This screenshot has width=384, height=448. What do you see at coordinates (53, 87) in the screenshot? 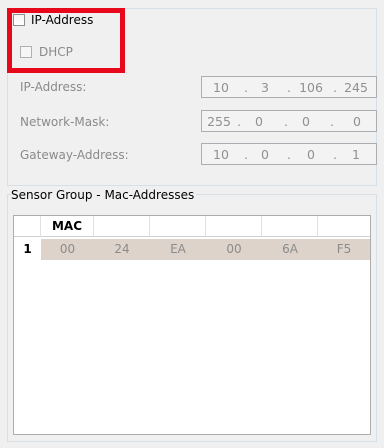
I see `ip-address-label: IP-Address:` at bounding box center [53, 87].